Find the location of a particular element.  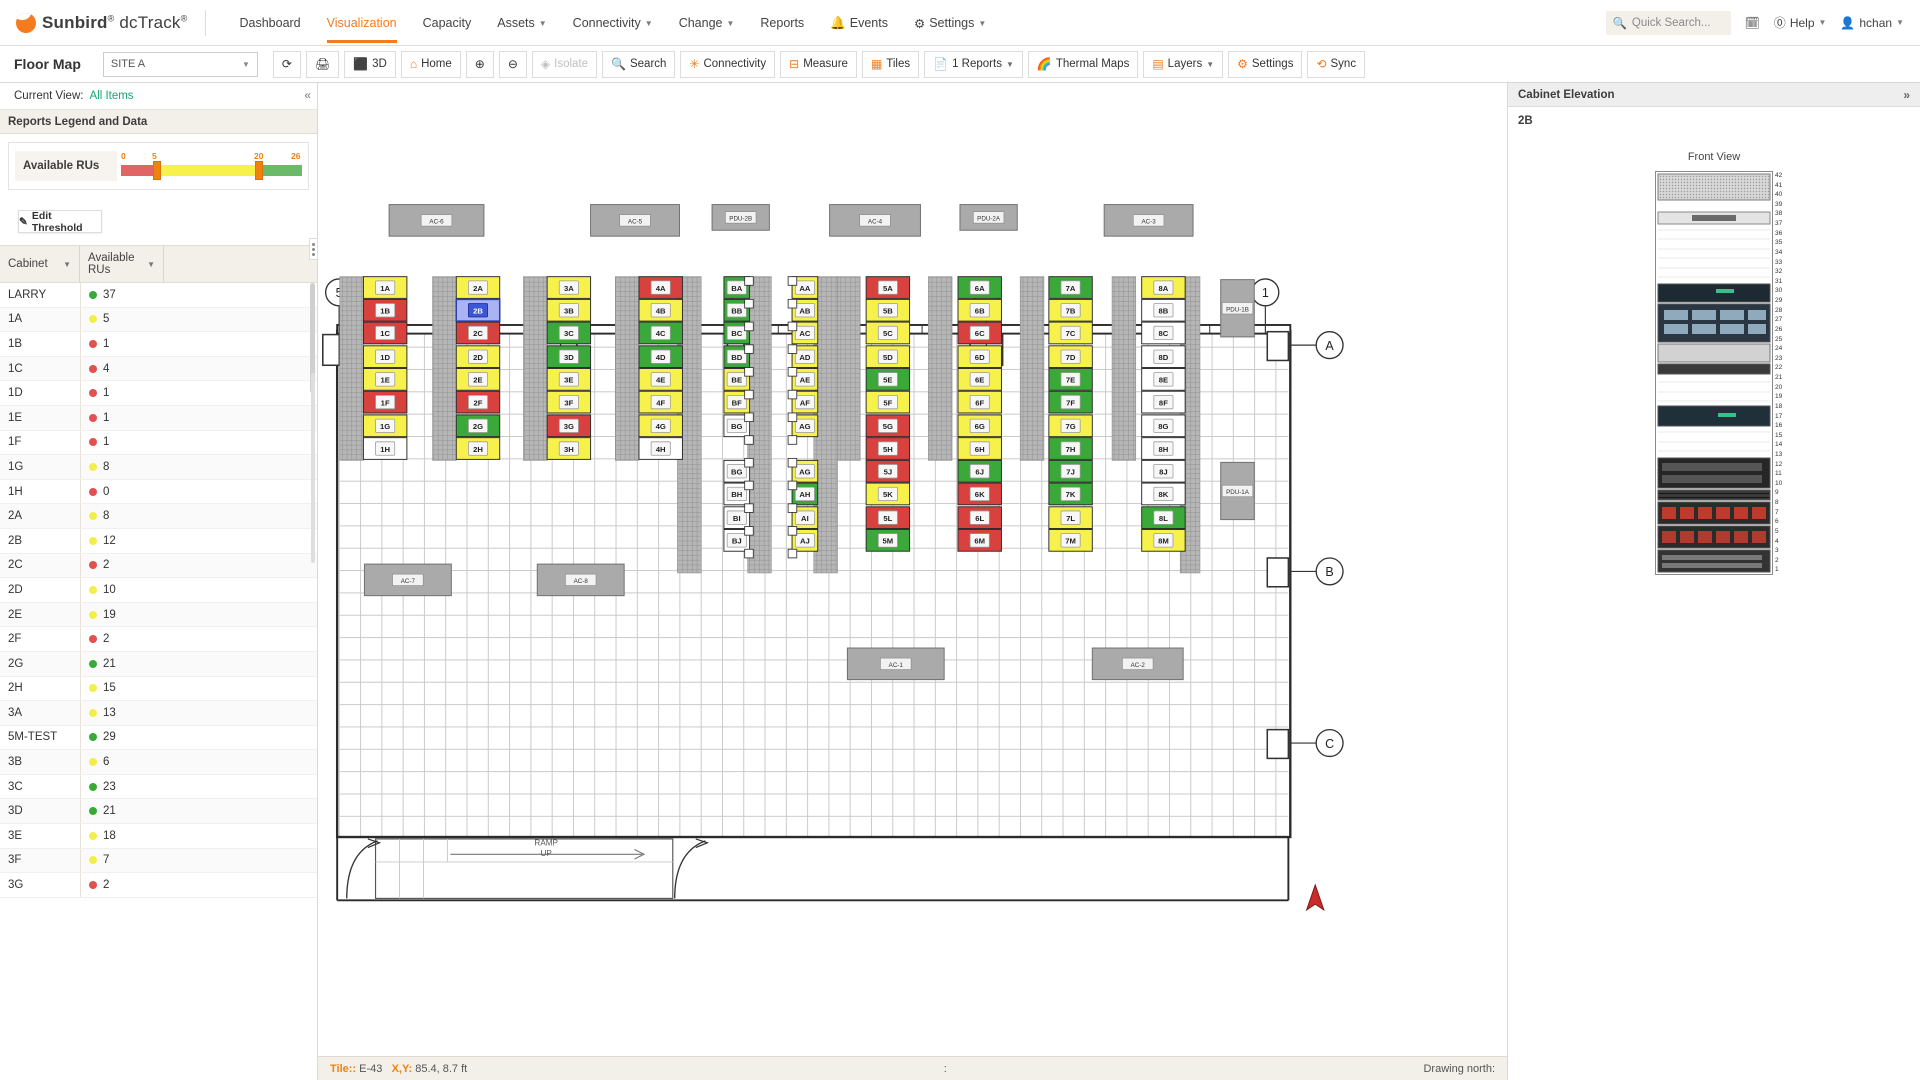

cabinet: 8B is located at coordinates (1163, 310).